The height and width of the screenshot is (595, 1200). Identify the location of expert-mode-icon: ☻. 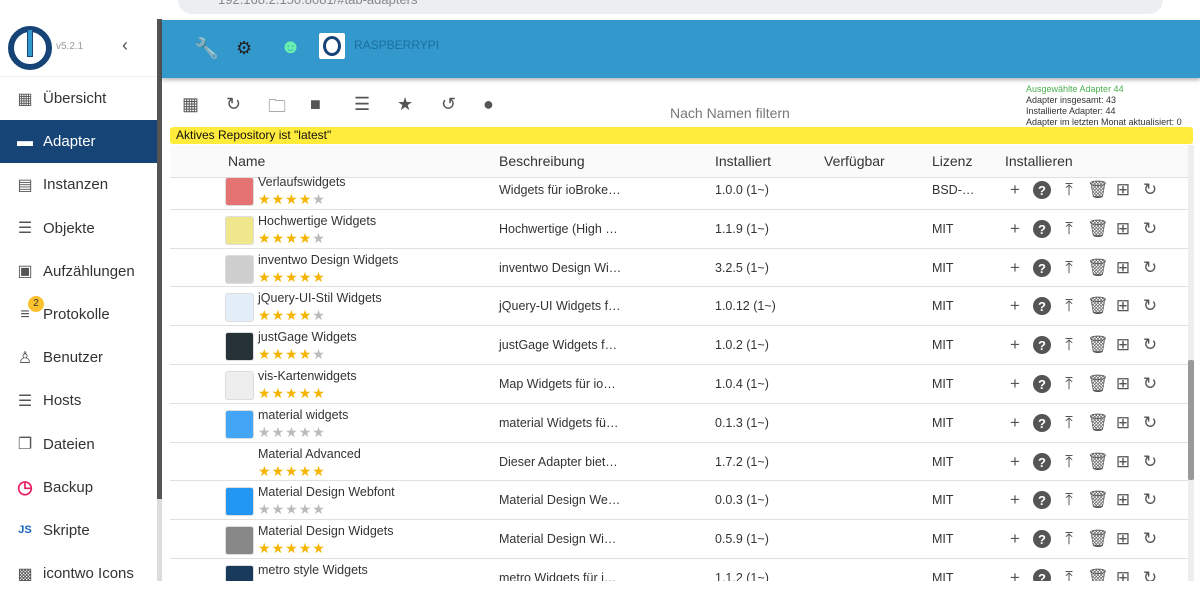
(290, 47).